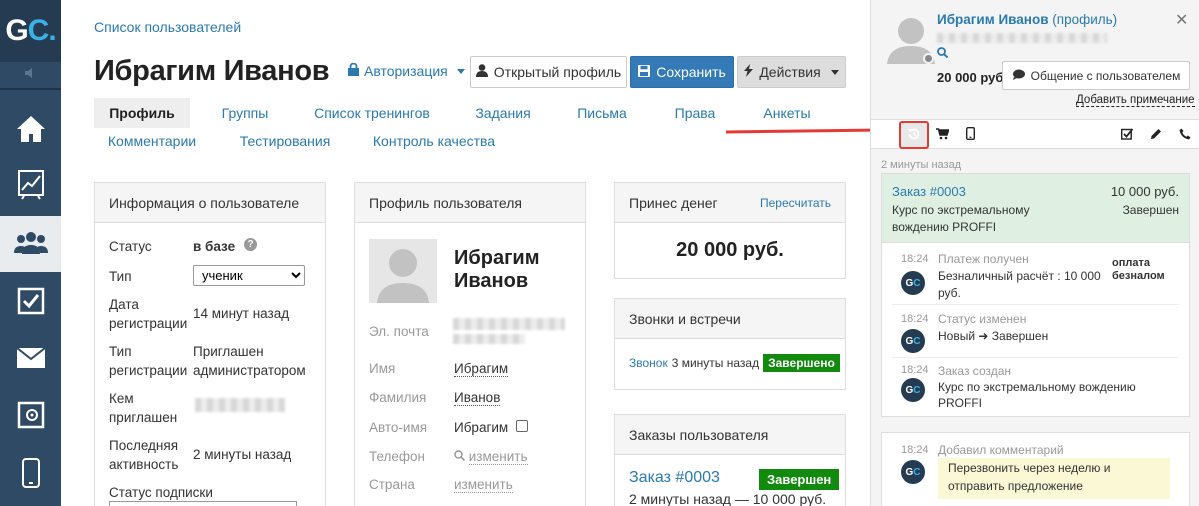 This screenshot has height=506, width=1199. Describe the element at coordinates (1015, 486) in the screenshot. I see `comment-line-2: отправить предложение` at that location.